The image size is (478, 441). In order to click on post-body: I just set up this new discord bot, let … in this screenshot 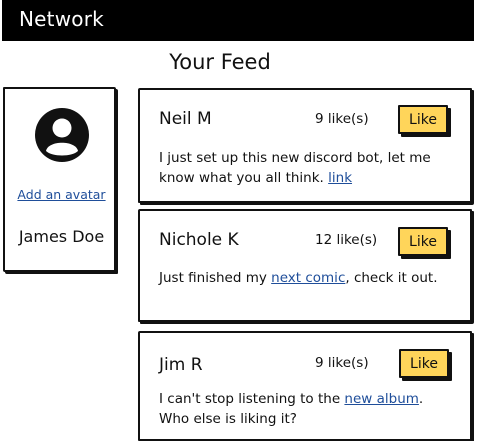, I will do `click(304, 168)`.